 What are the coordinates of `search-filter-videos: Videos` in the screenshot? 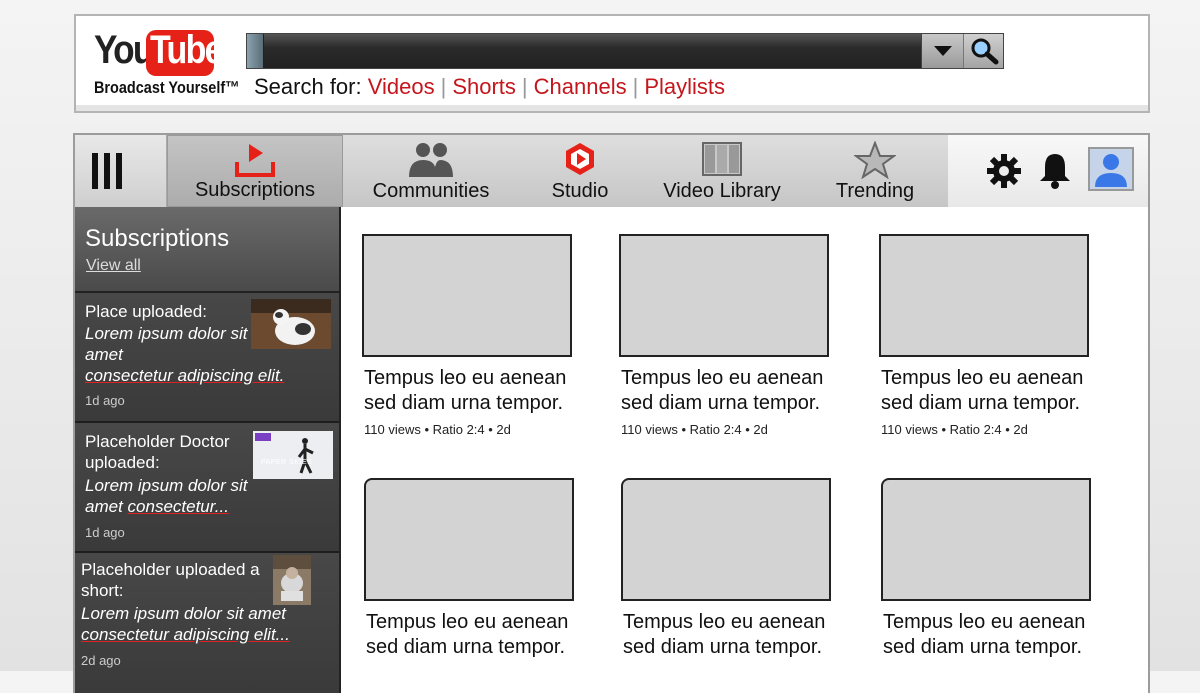 It's located at (401, 86).